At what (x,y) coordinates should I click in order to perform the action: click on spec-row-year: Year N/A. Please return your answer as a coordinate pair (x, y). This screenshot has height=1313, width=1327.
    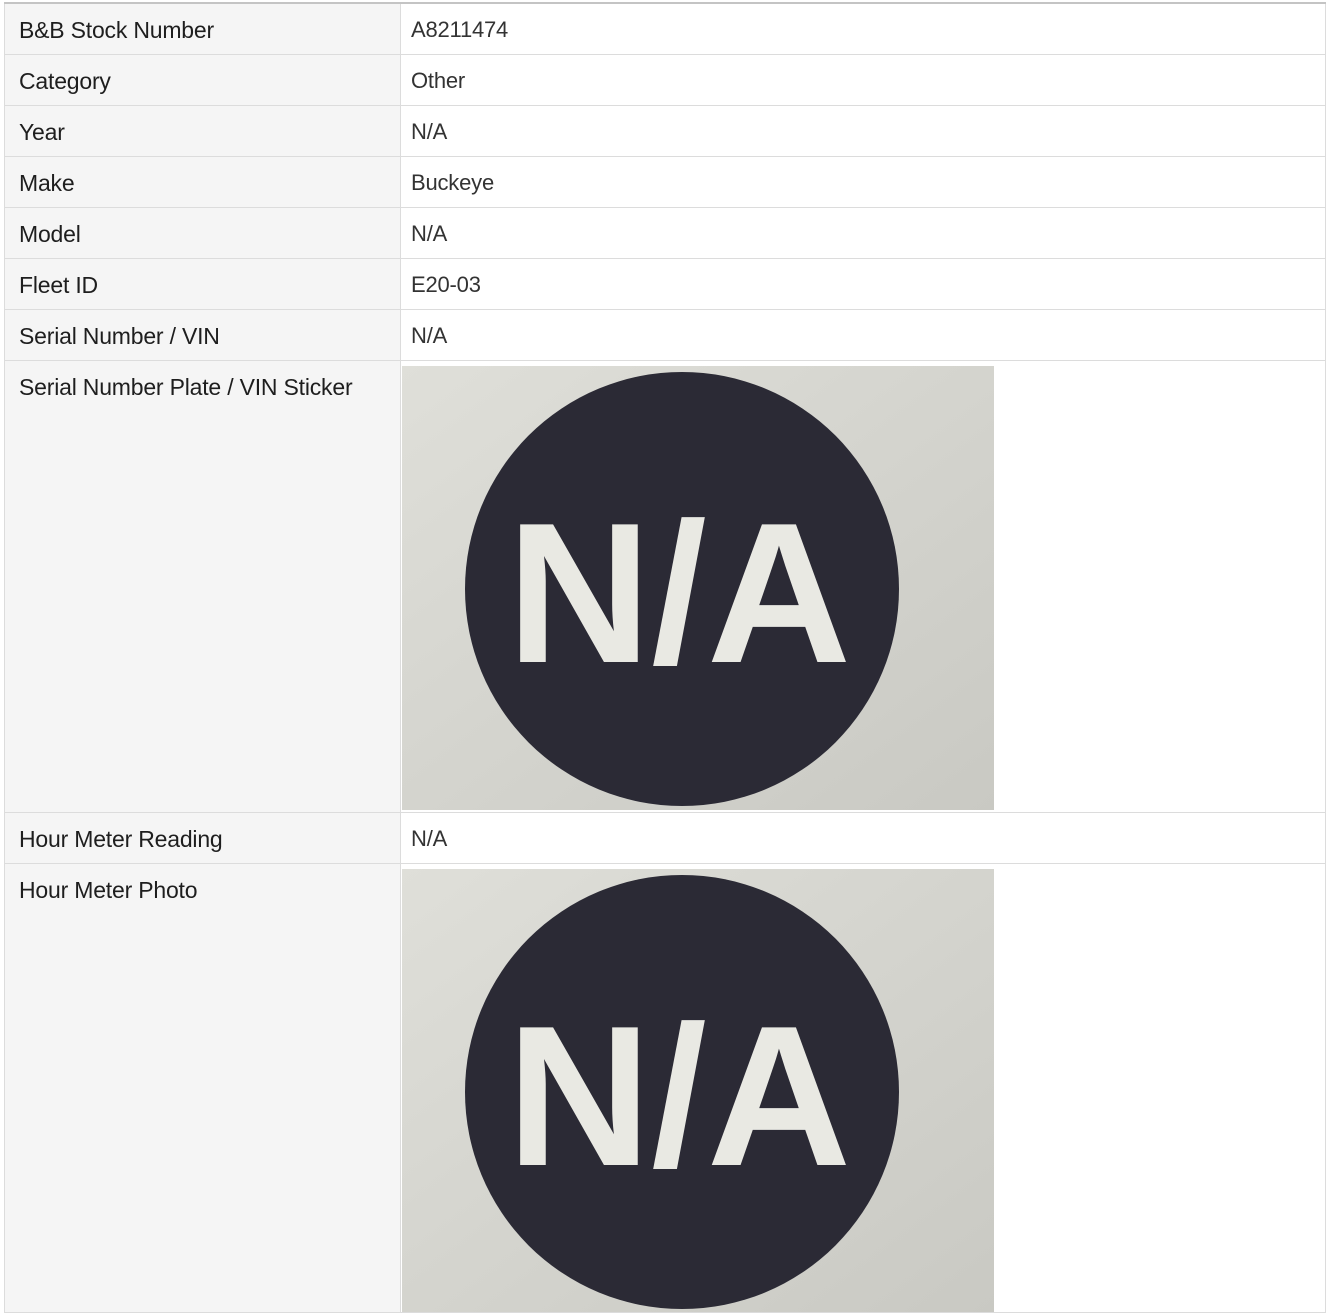
    Looking at the image, I should click on (665, 131).